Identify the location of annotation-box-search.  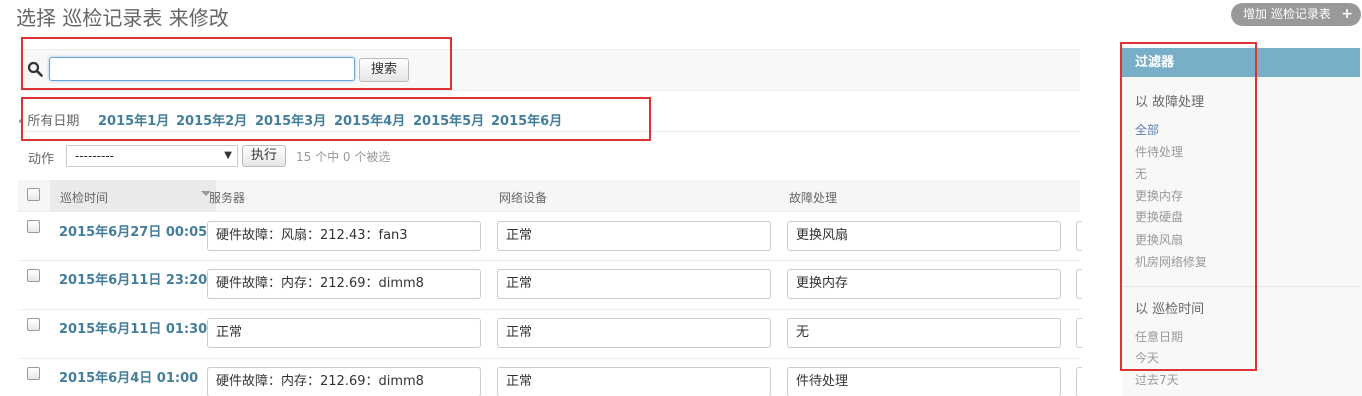
(236, 63).